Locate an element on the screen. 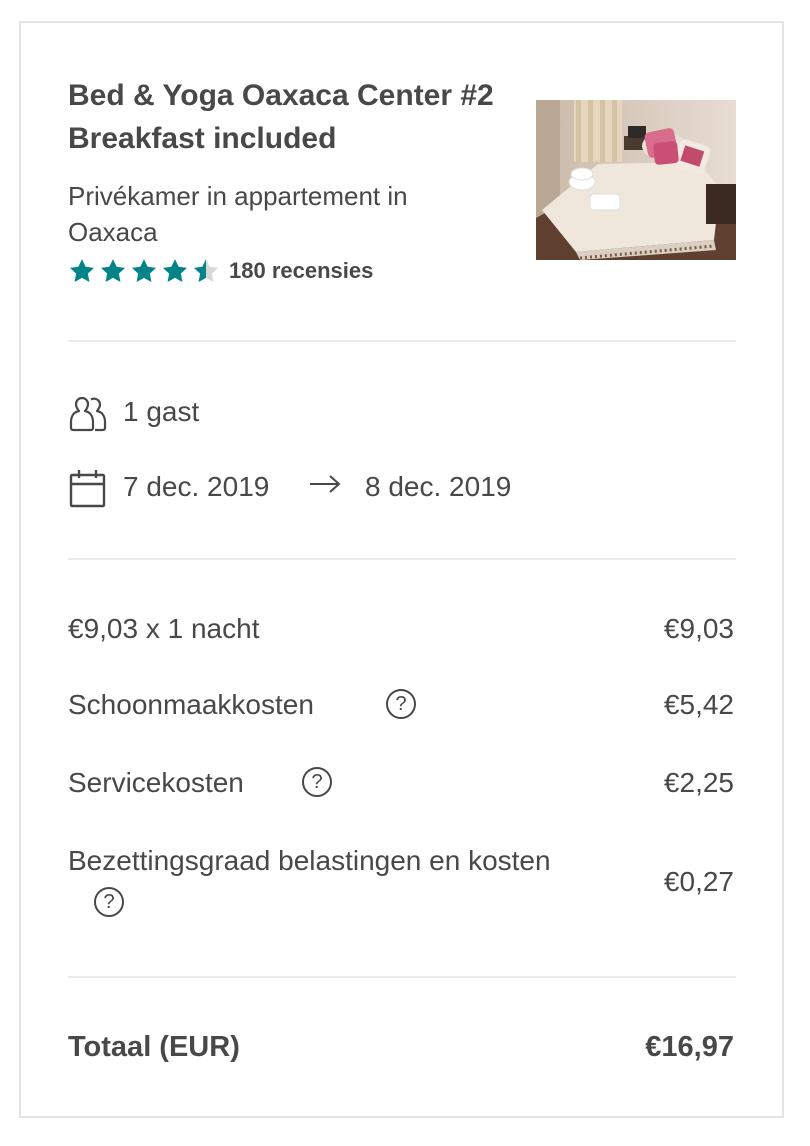  price-row-label: Bezettingsgraad belastingen en kosten is located at coordinates (309, 860).